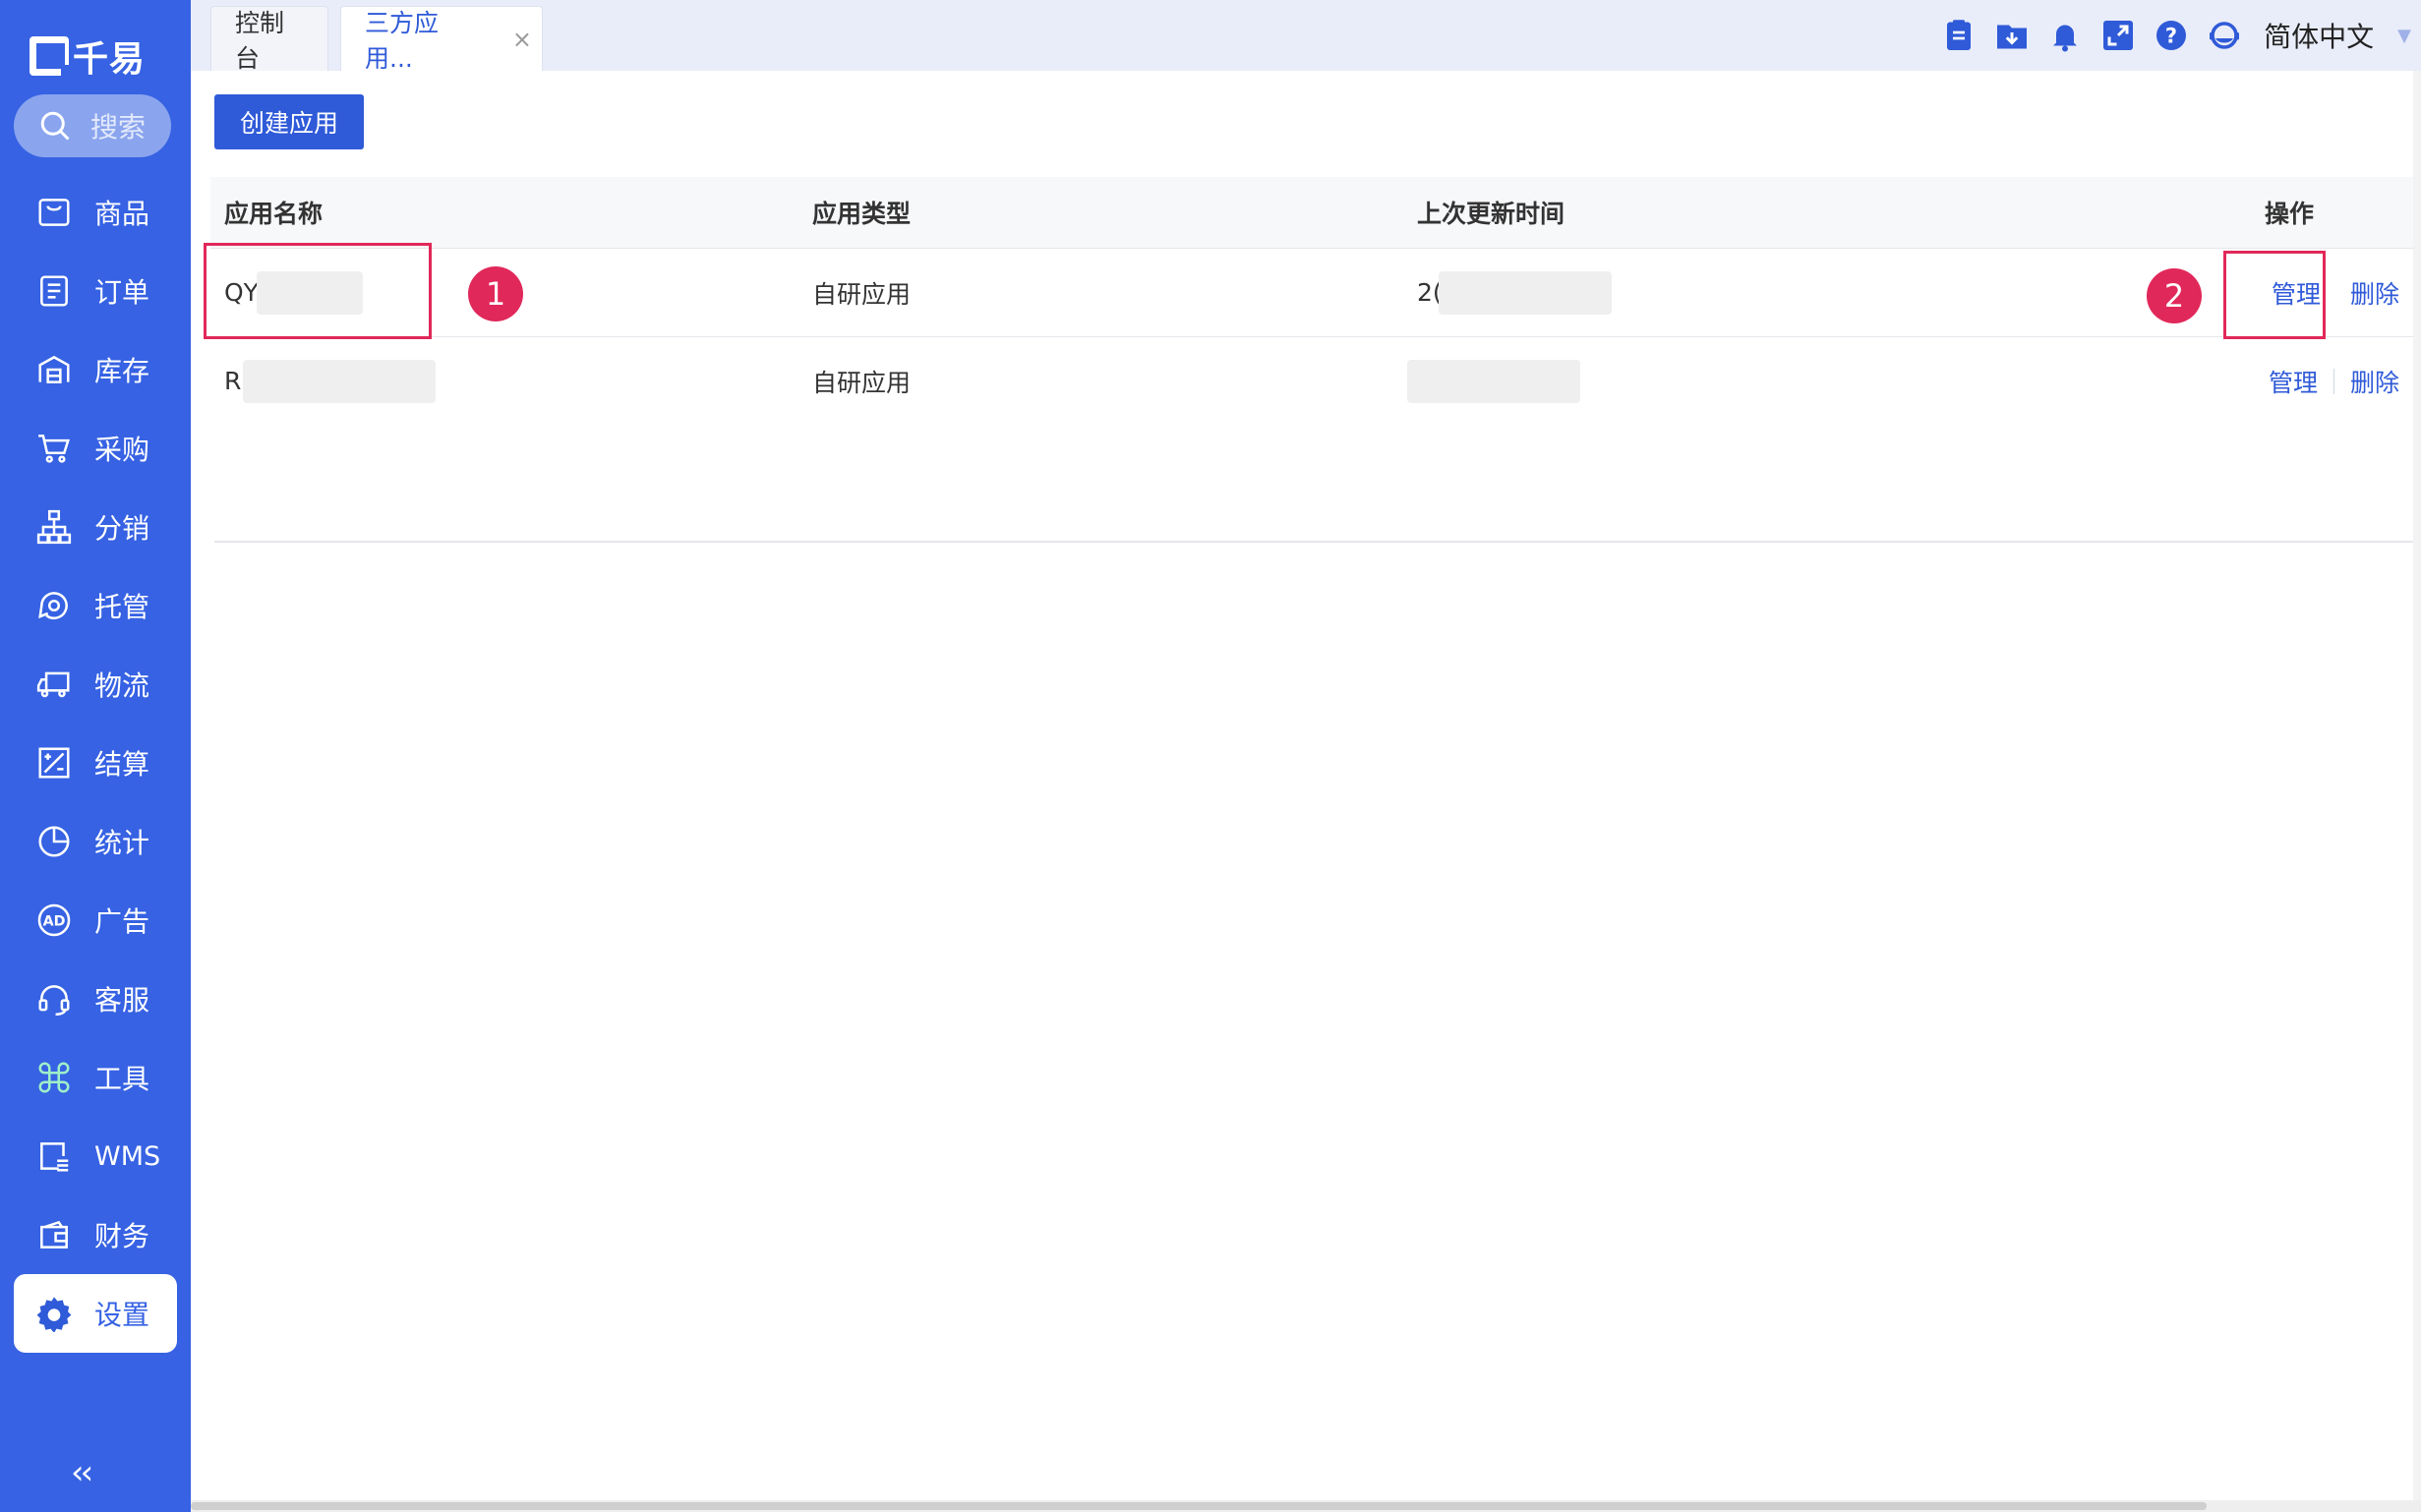  What do you see at coordinates (522, 39) in the screenshot?
I see `close-icon: ×` at bounding box center [522, 39].